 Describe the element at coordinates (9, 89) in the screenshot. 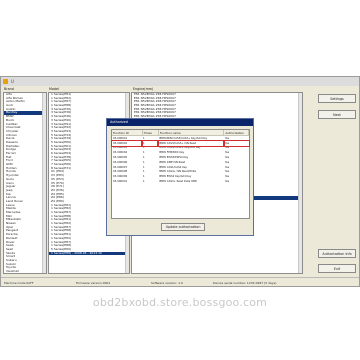

I see `brand-label: Brand` at that location.